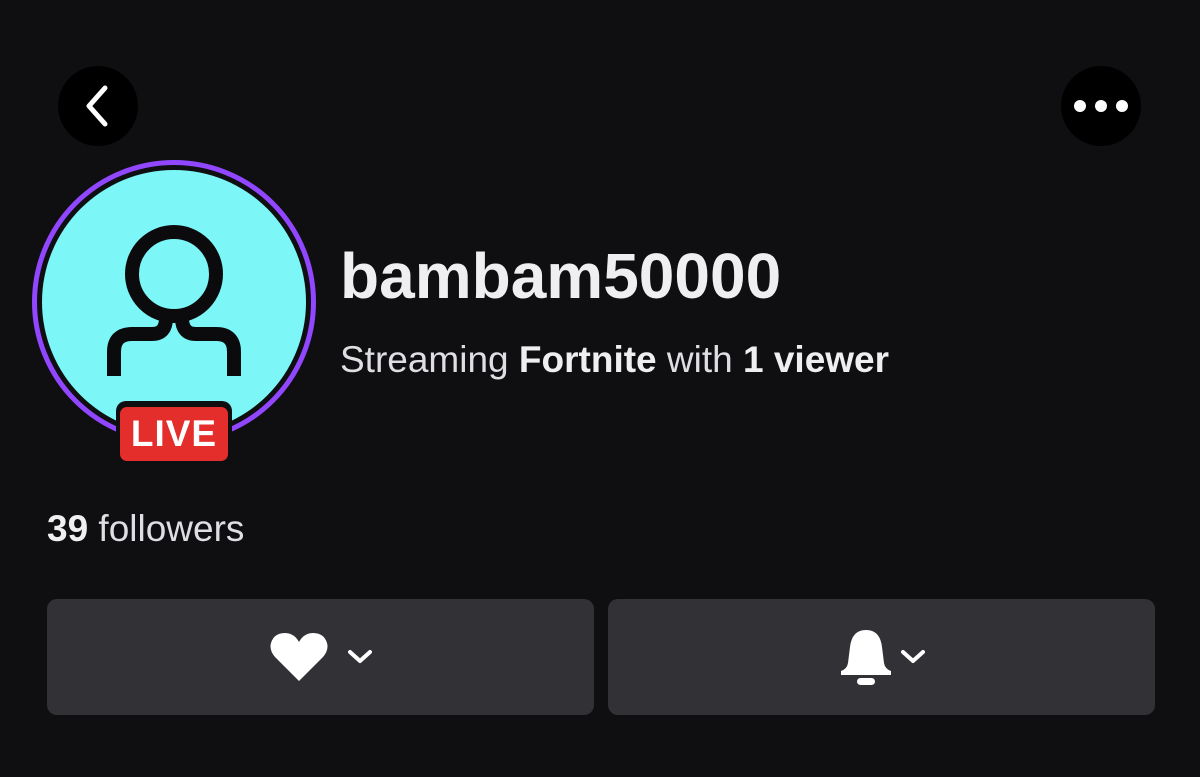 This screenshot has width=1200, height=777. What do you see at coordinates (561, 276) in the screenshot?
I see `channel-username: bambam50000` at bounding box center [561, 276].